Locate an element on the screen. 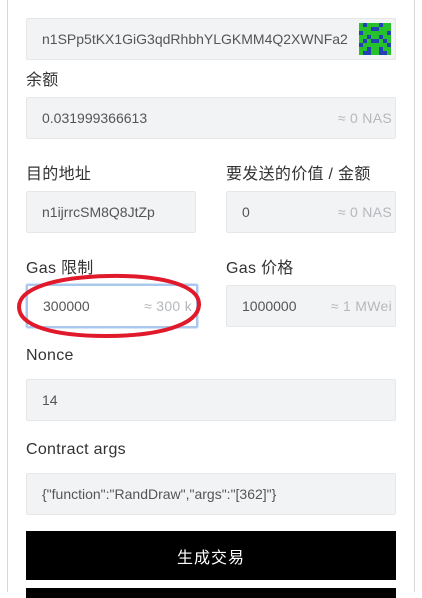 This screenshot has width=422, height=598. contract-args-input: {"function":"RandDraw","args":"[362]"} is located at coordinates (211, 494).